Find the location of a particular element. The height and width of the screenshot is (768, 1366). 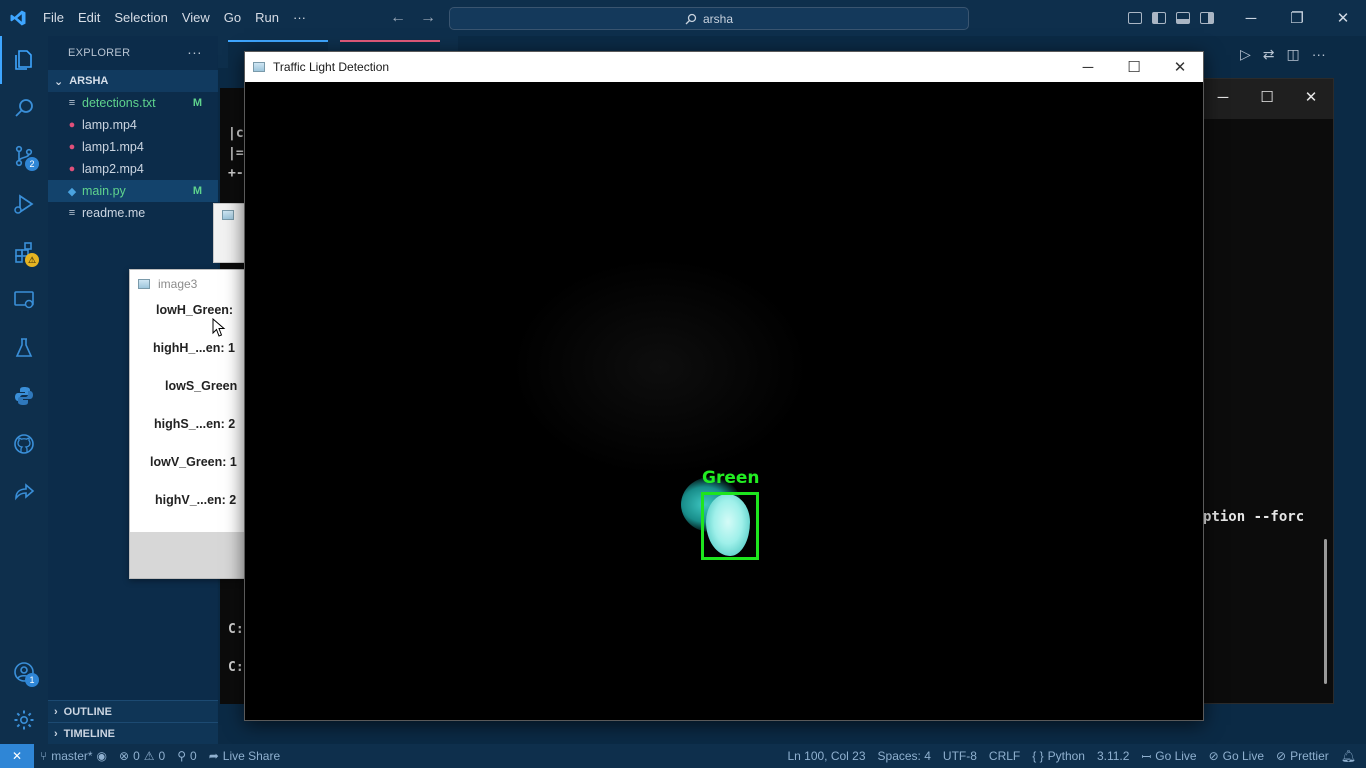

remote-explorer-icon is located at coordinates (24, 300).